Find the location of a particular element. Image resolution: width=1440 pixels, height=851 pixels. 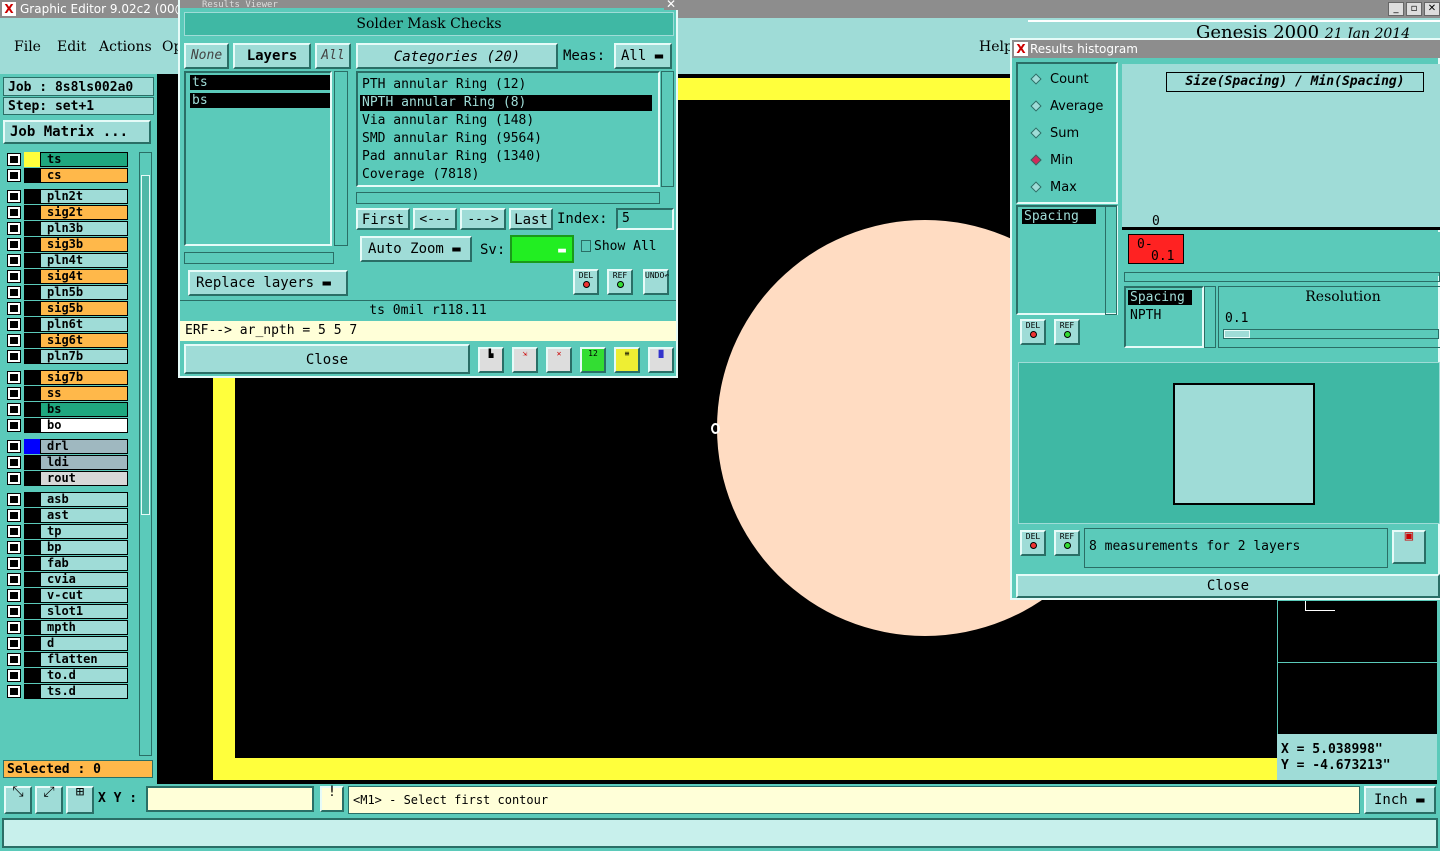

categories-vscroll is located at coordinates (667, 129).